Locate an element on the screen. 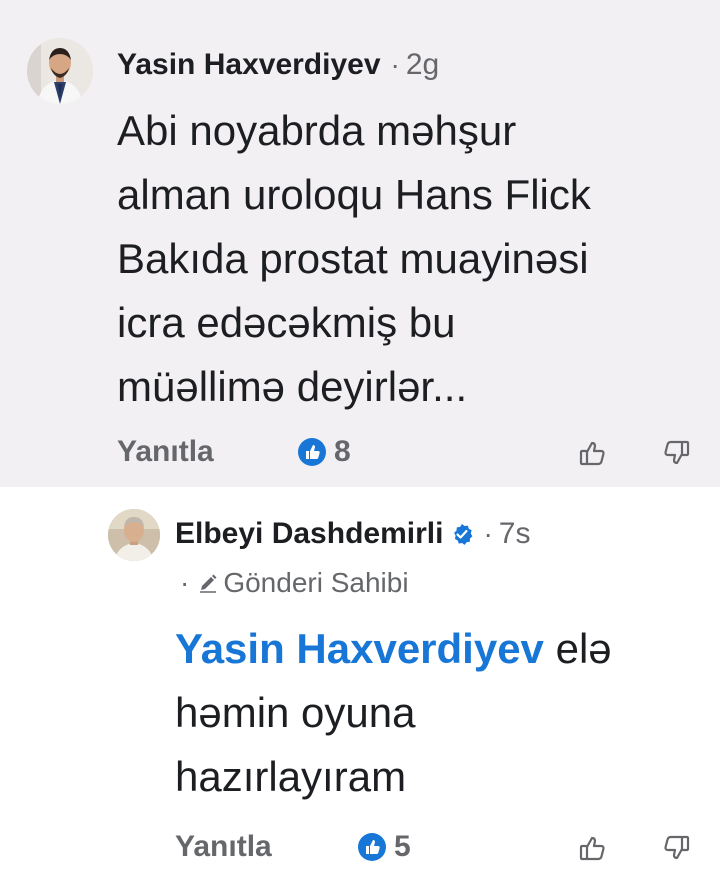 This screenshot has height=877, width=720. comment-line: Abi noyabrda məhşur is located at coordinates (317, 130).